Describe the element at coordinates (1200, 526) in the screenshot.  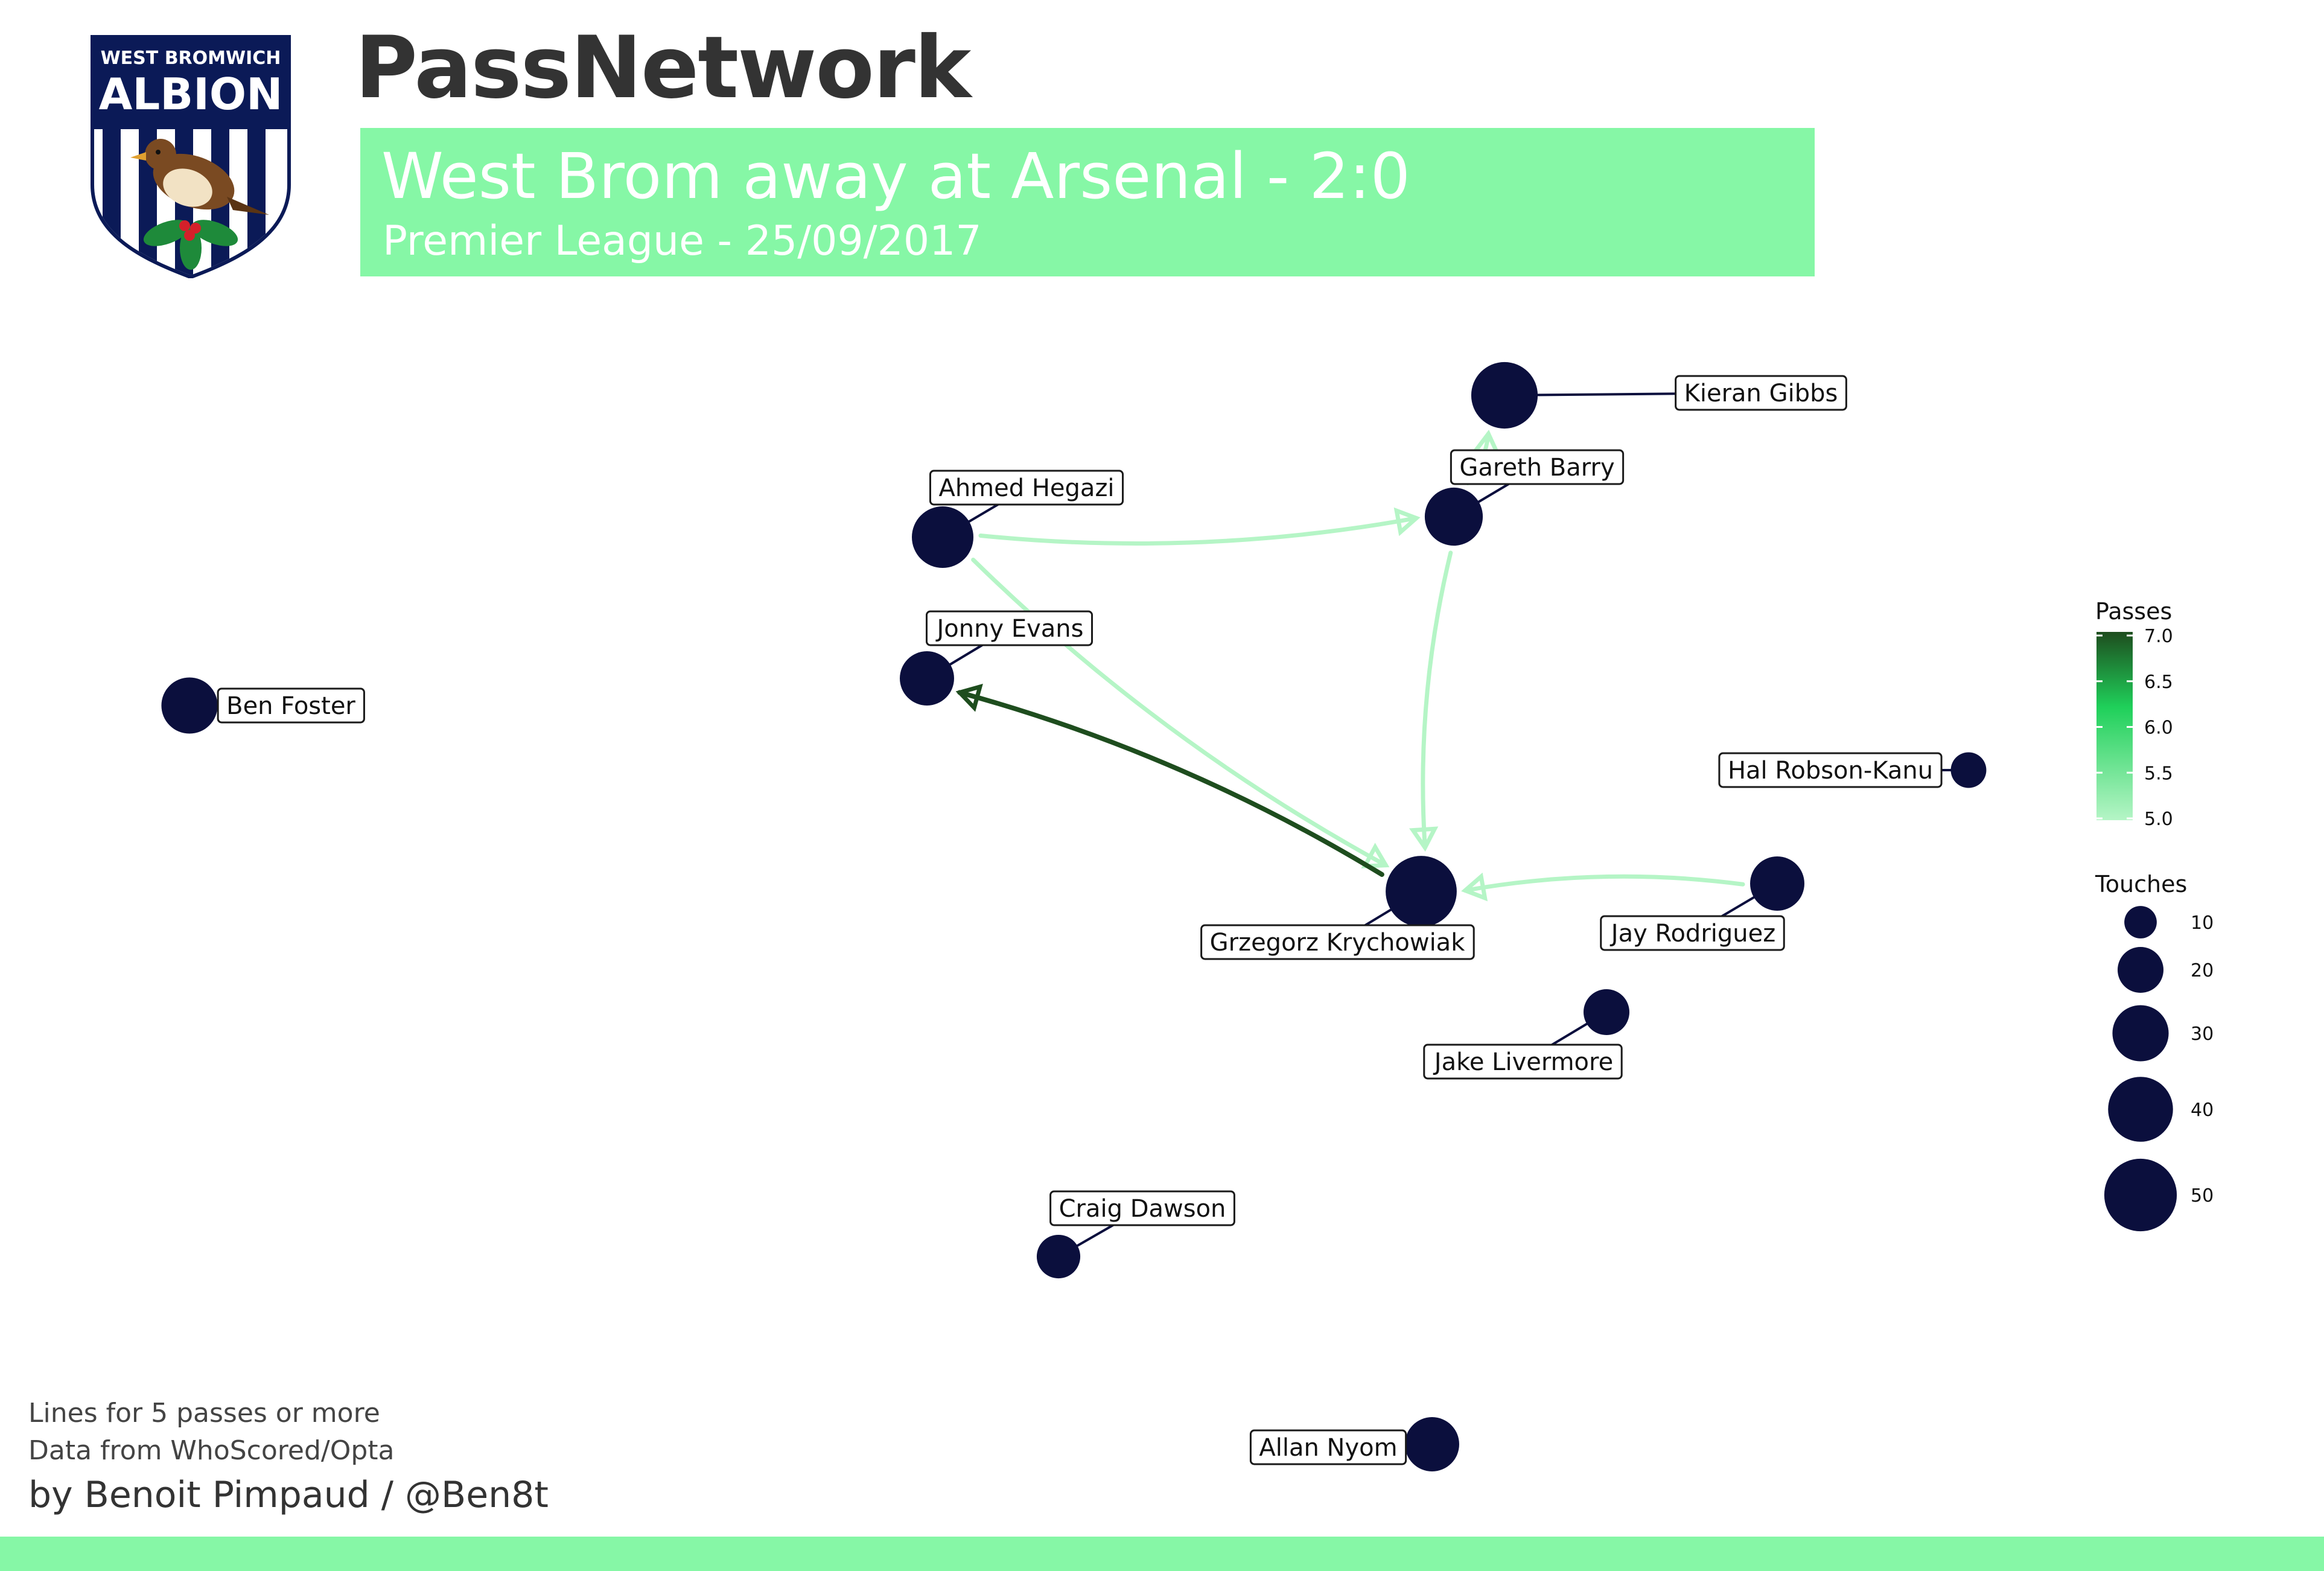
I see `pass-edge-ahmed-hegazi-to-gareth-barry` at that location.